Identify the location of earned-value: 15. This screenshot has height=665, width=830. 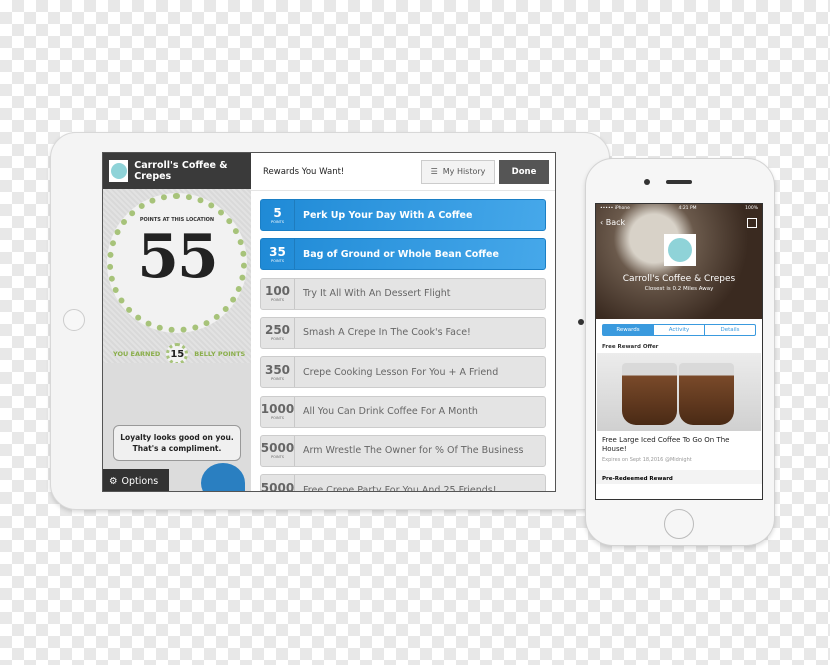
(177, 354).